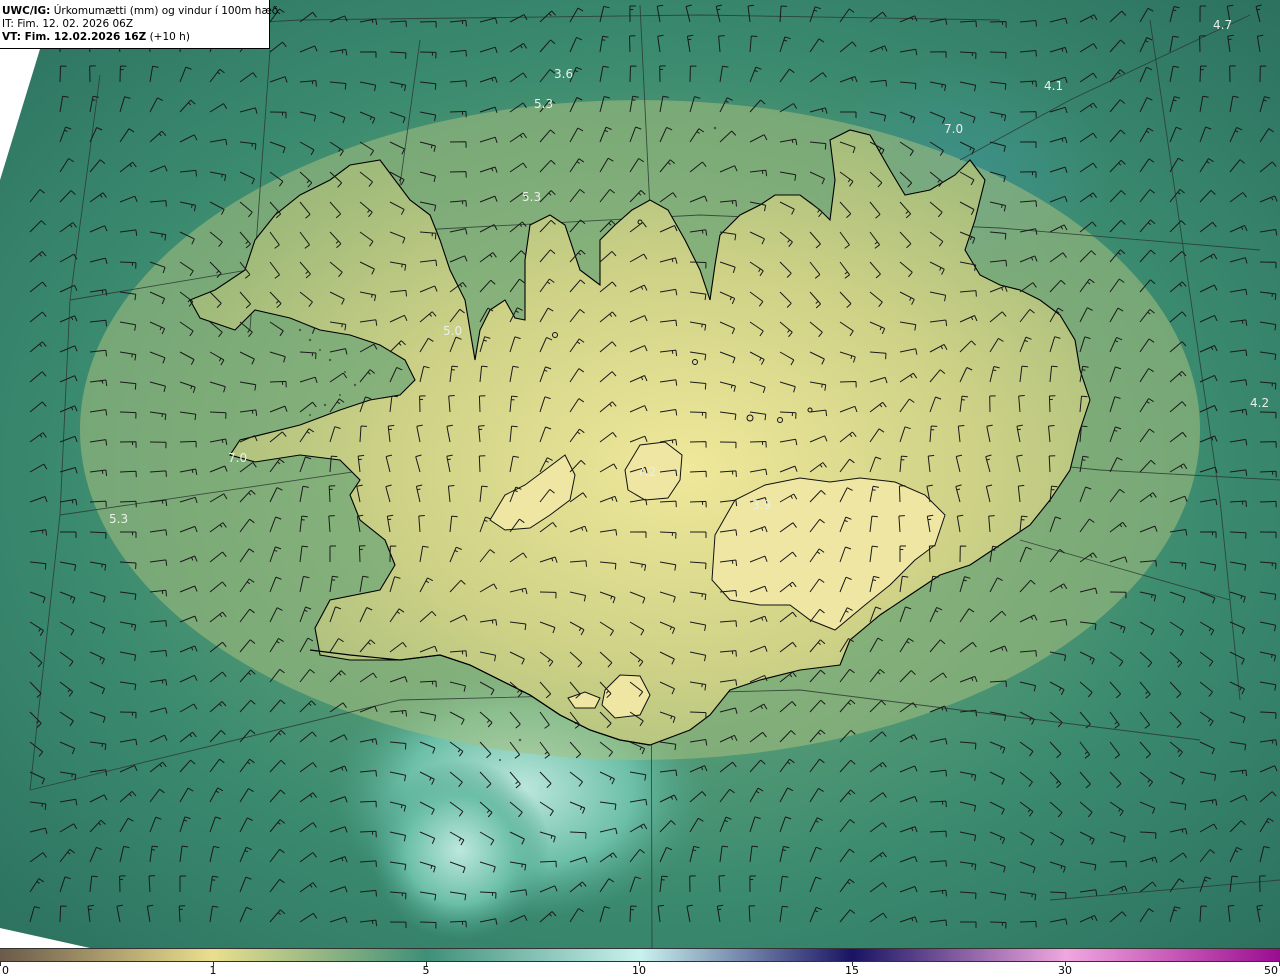 This screenshot has height=978, width=1280. Describe the element at coordinates (1065, 970) in the screenshot. I see `colorbar-label: 30` at that location.